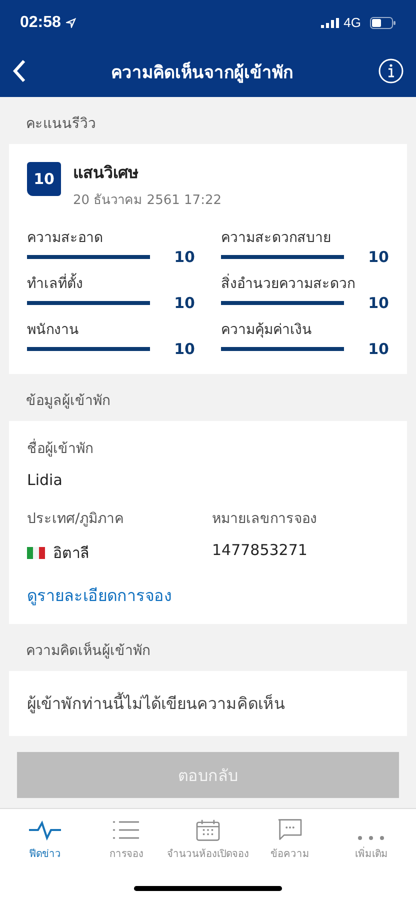  I want to click on list-icon, so click(126, 830).